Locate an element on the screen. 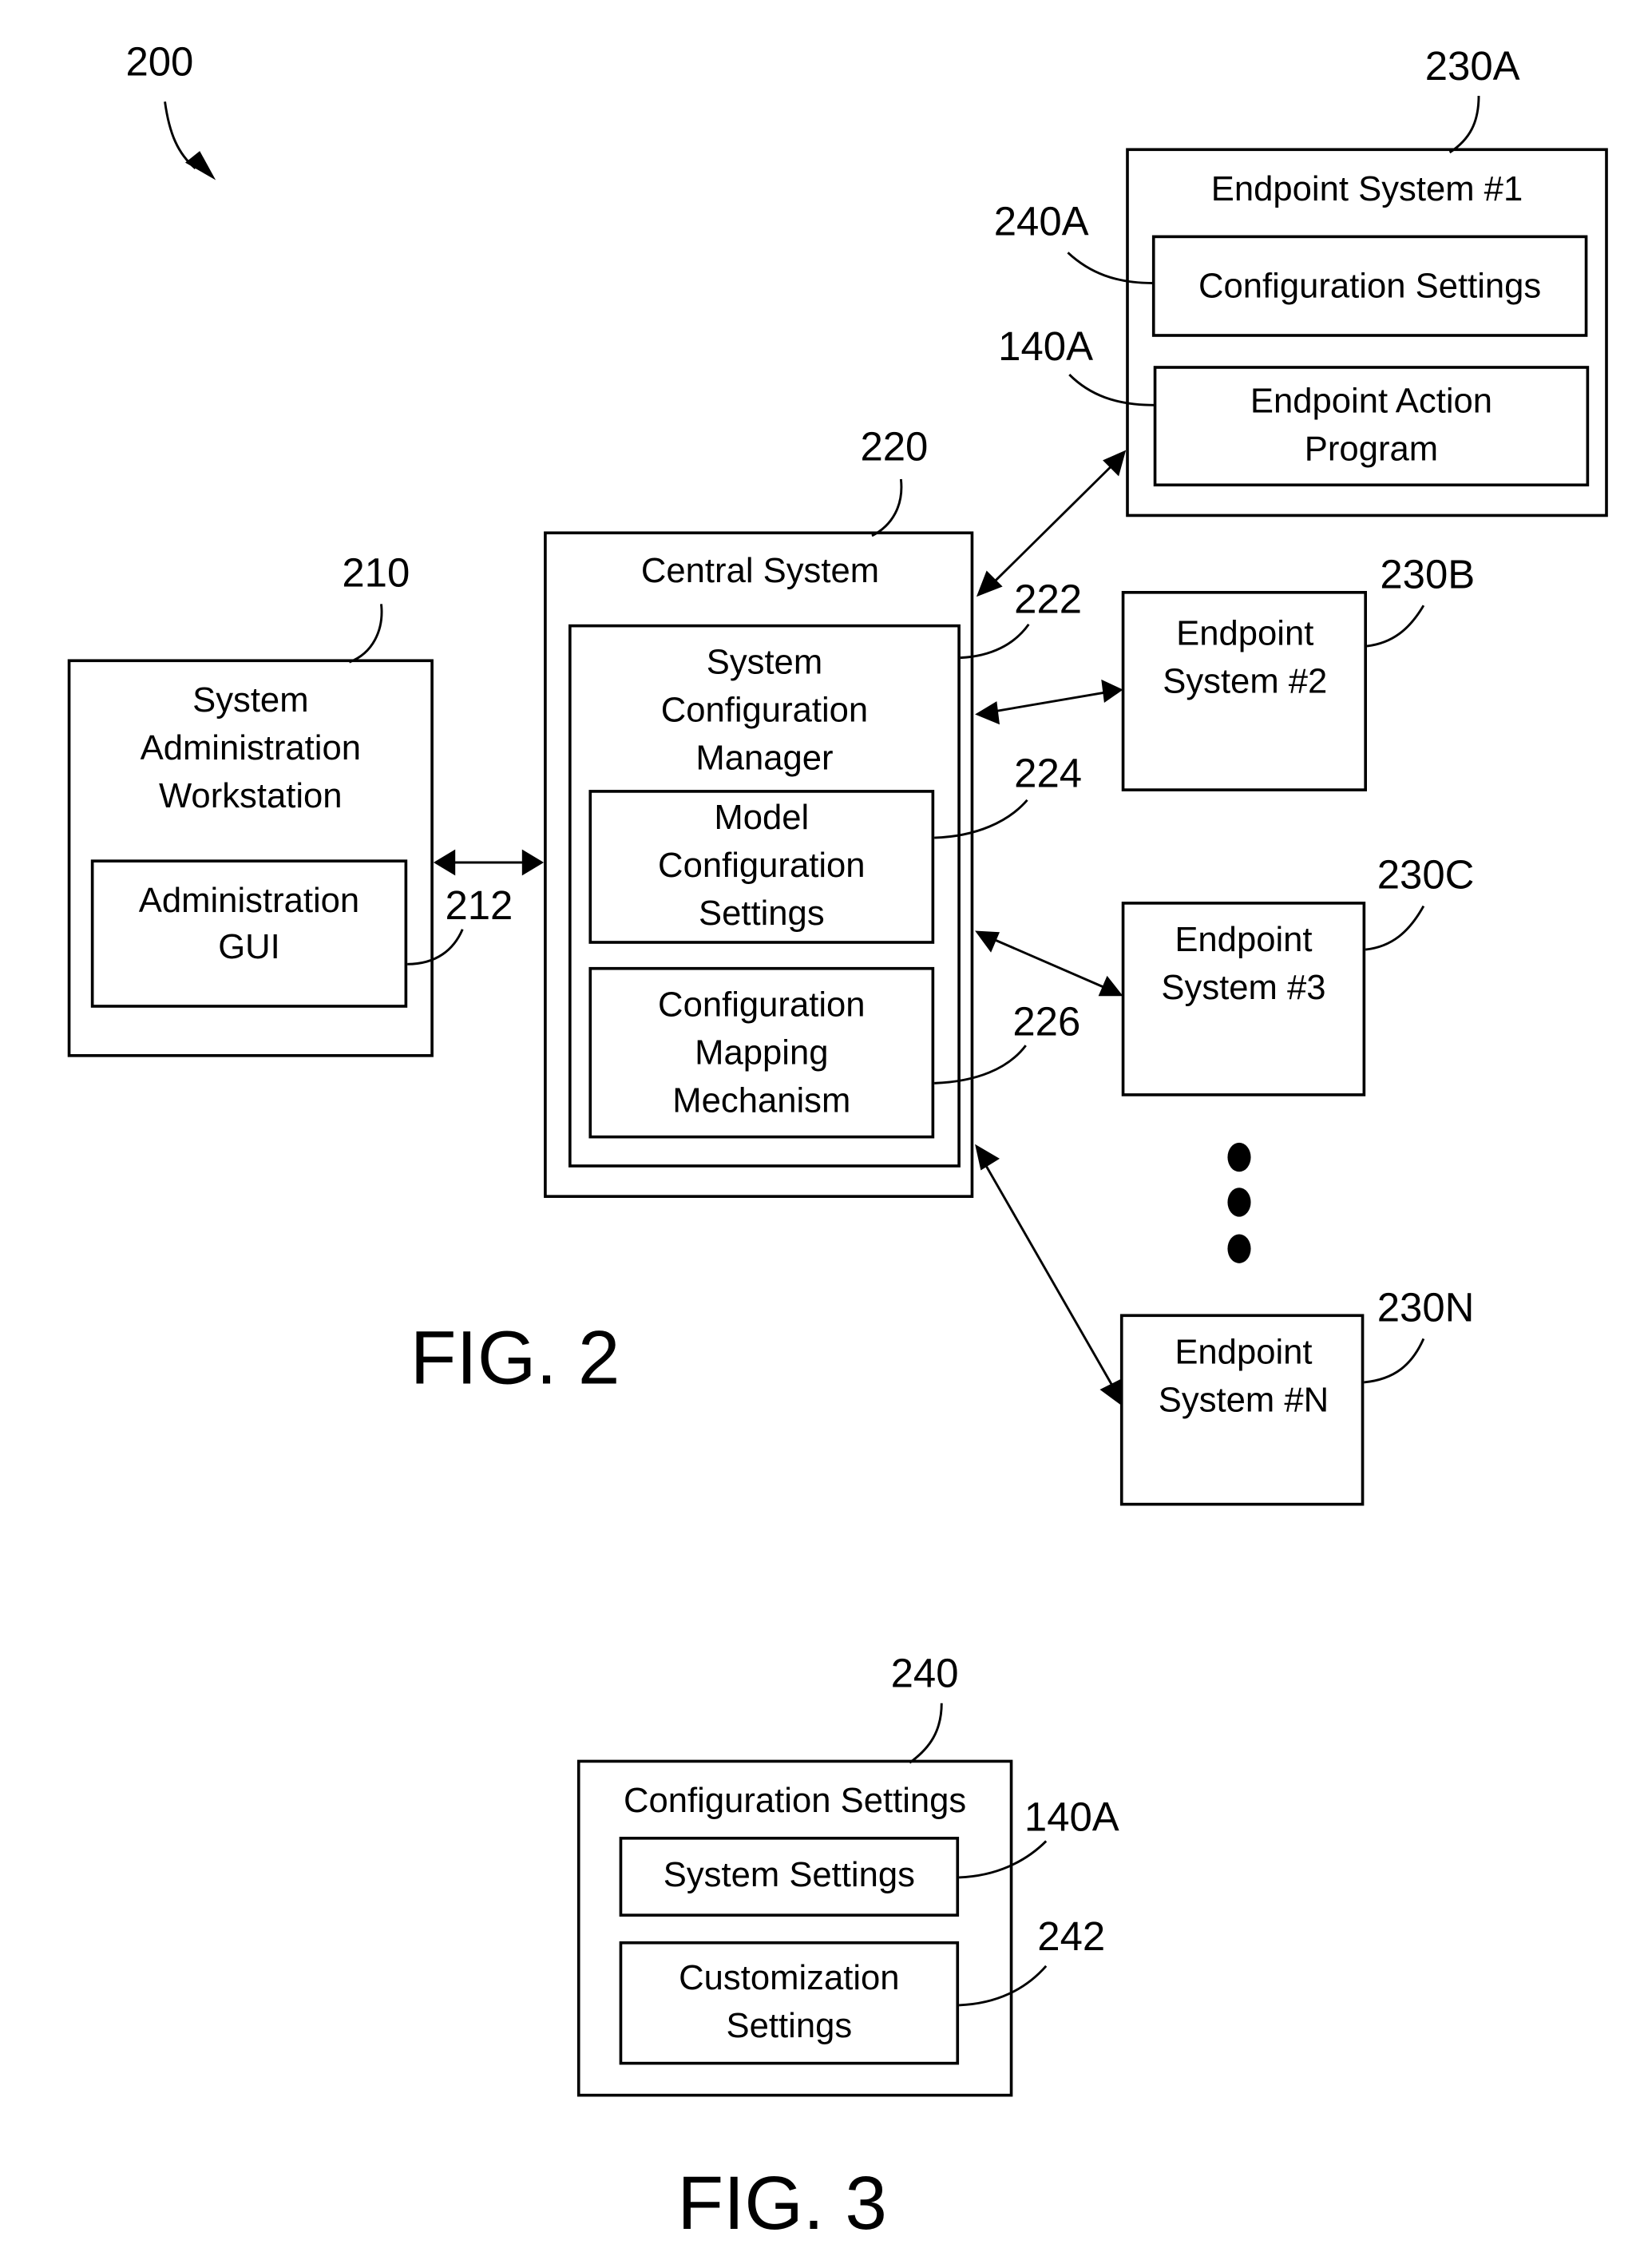  ref-242: 242 is located at coordinates (1071, 1936).